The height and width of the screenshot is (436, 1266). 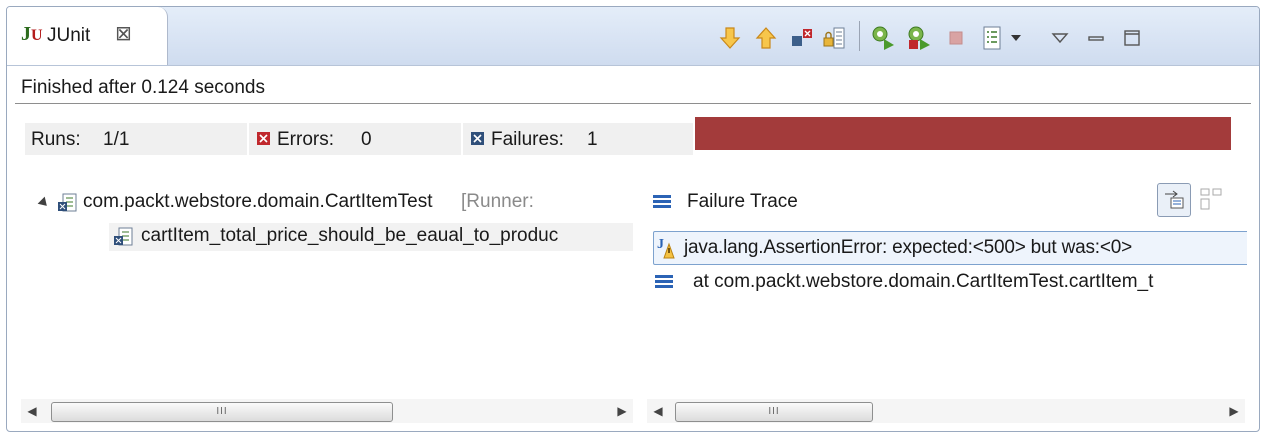 What do you see at coordinates (32, 34) in the screenshot?
I see `junit-icon: JU` at bounding box center [32, 34].